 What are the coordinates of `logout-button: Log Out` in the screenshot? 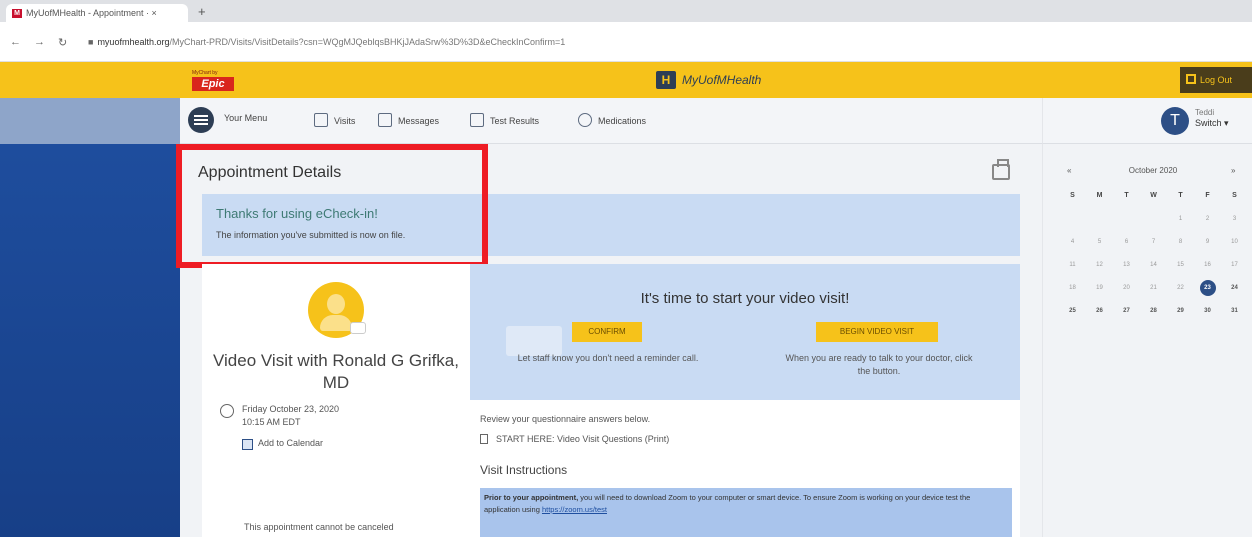 It's located at (1216, 80).